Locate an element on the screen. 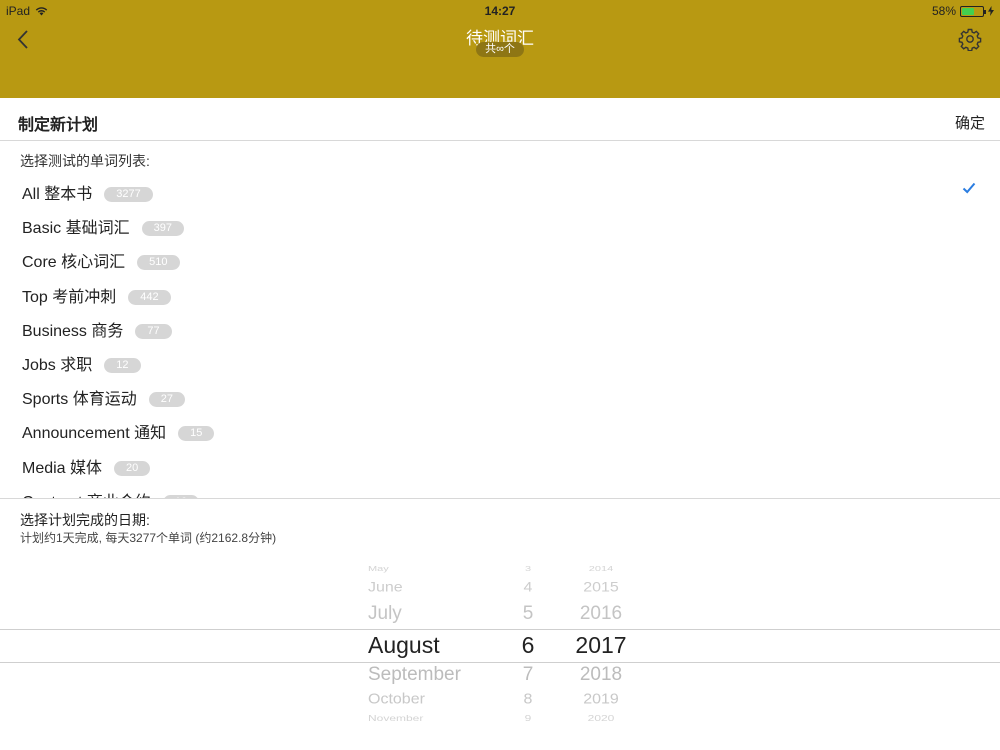  day-option: 4 is located at coordinates (528, 587).